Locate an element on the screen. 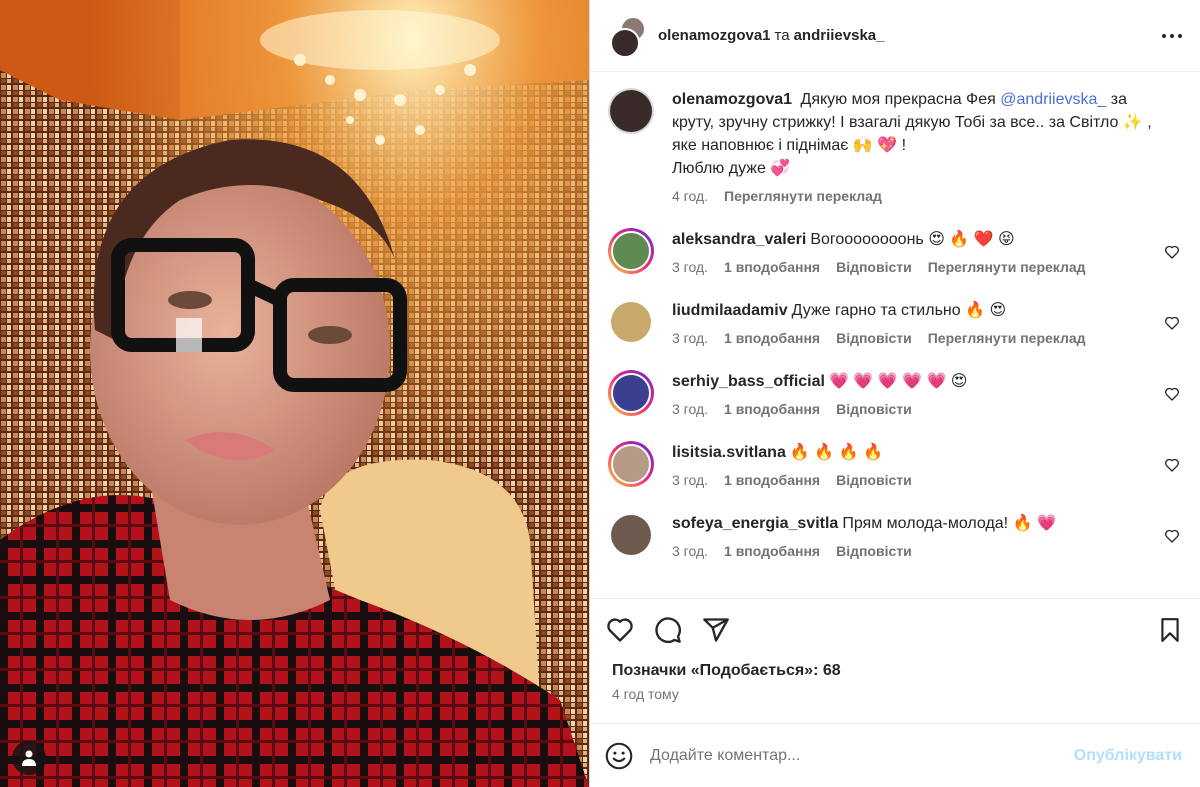  share-button is located at coordinates (716, 630).